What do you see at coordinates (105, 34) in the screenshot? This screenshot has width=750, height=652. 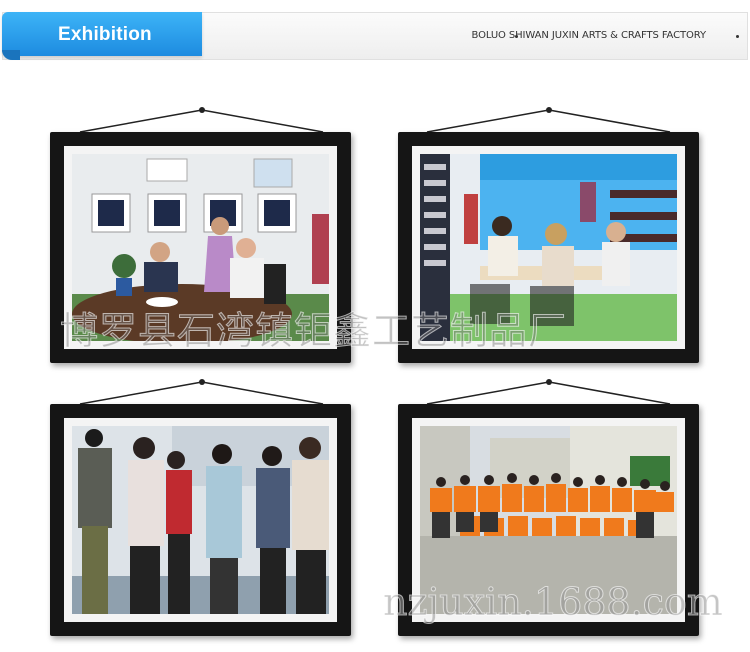 I see `section-title: Exhibition` at bounding box center [105, 34].